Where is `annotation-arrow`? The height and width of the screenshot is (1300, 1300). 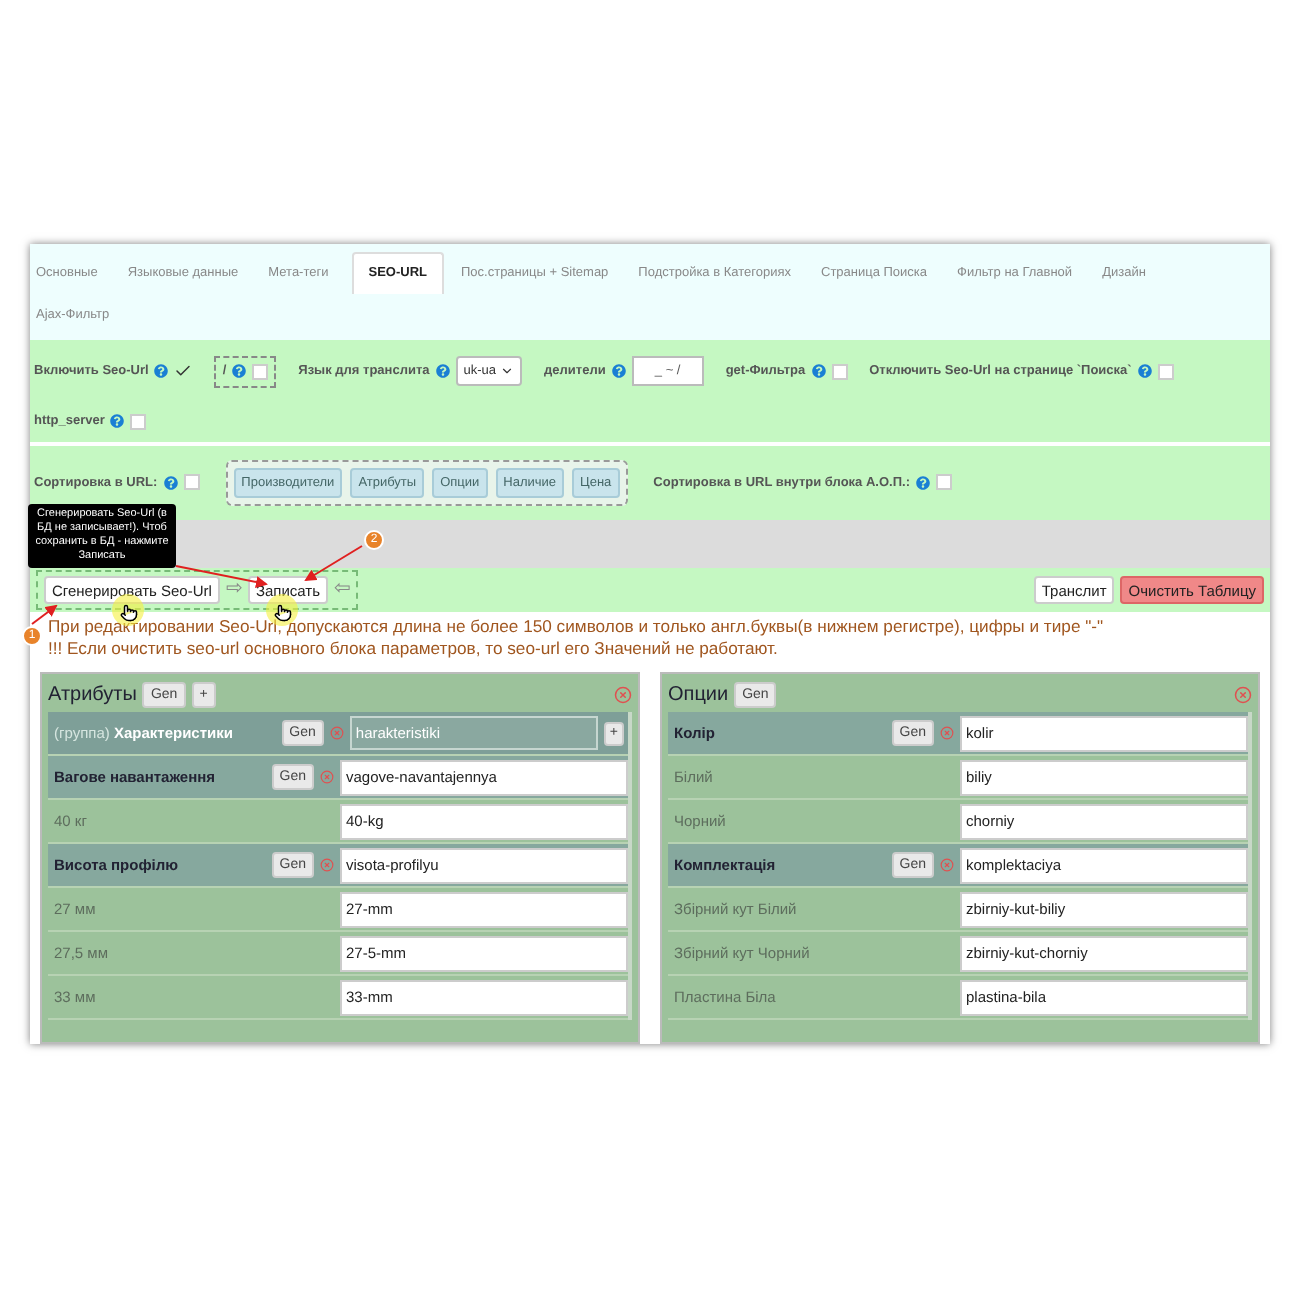
annotation-arrow is located at coordinates (333, 563).